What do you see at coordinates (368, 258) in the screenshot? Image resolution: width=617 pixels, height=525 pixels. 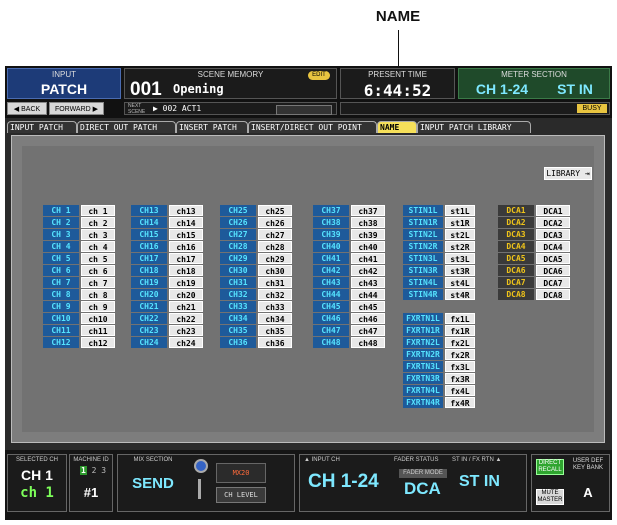 I see `channel-name-field: ch41` at bounding box center [368, 258].